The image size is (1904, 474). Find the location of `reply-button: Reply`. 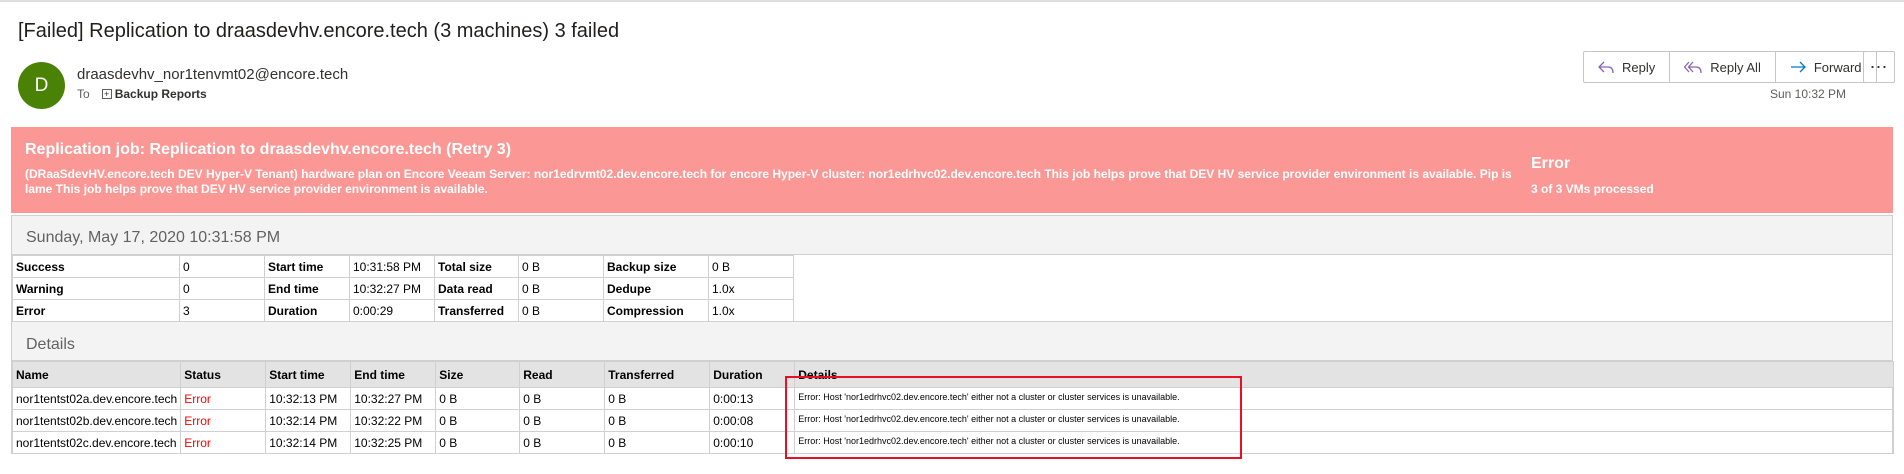

reply-button: Reply is located at coordinates (1627, 67).